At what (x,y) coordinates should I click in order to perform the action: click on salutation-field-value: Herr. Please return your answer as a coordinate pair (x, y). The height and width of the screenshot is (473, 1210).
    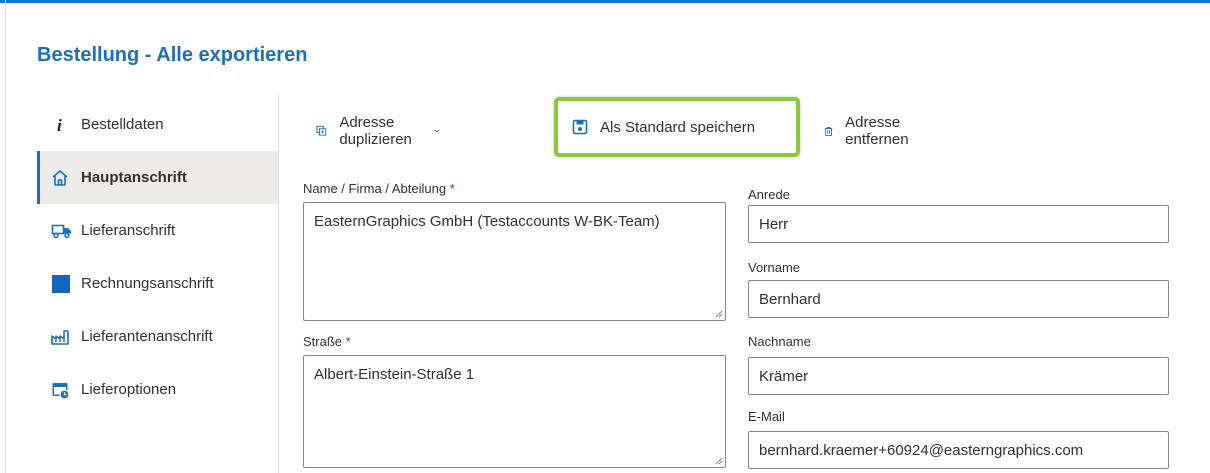
    Looking at the image, I should click on (774, 224).